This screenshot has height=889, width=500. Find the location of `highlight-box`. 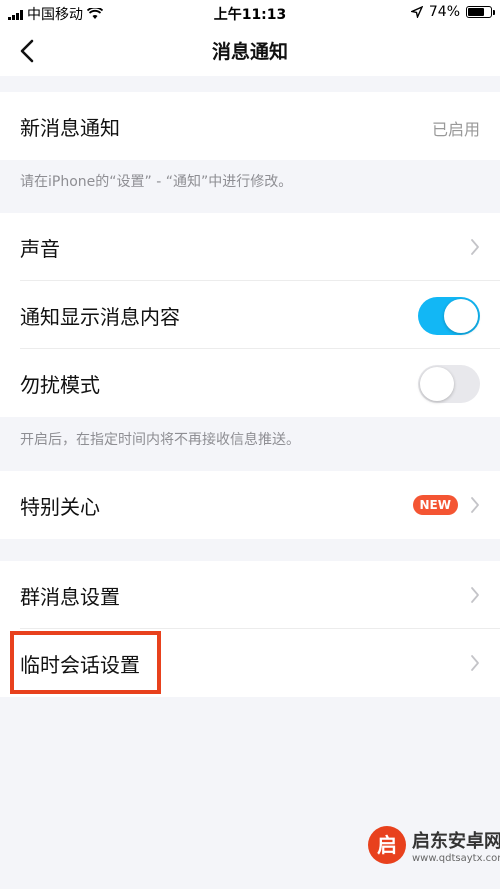

highlight-box is located at coordinates (85, 662).